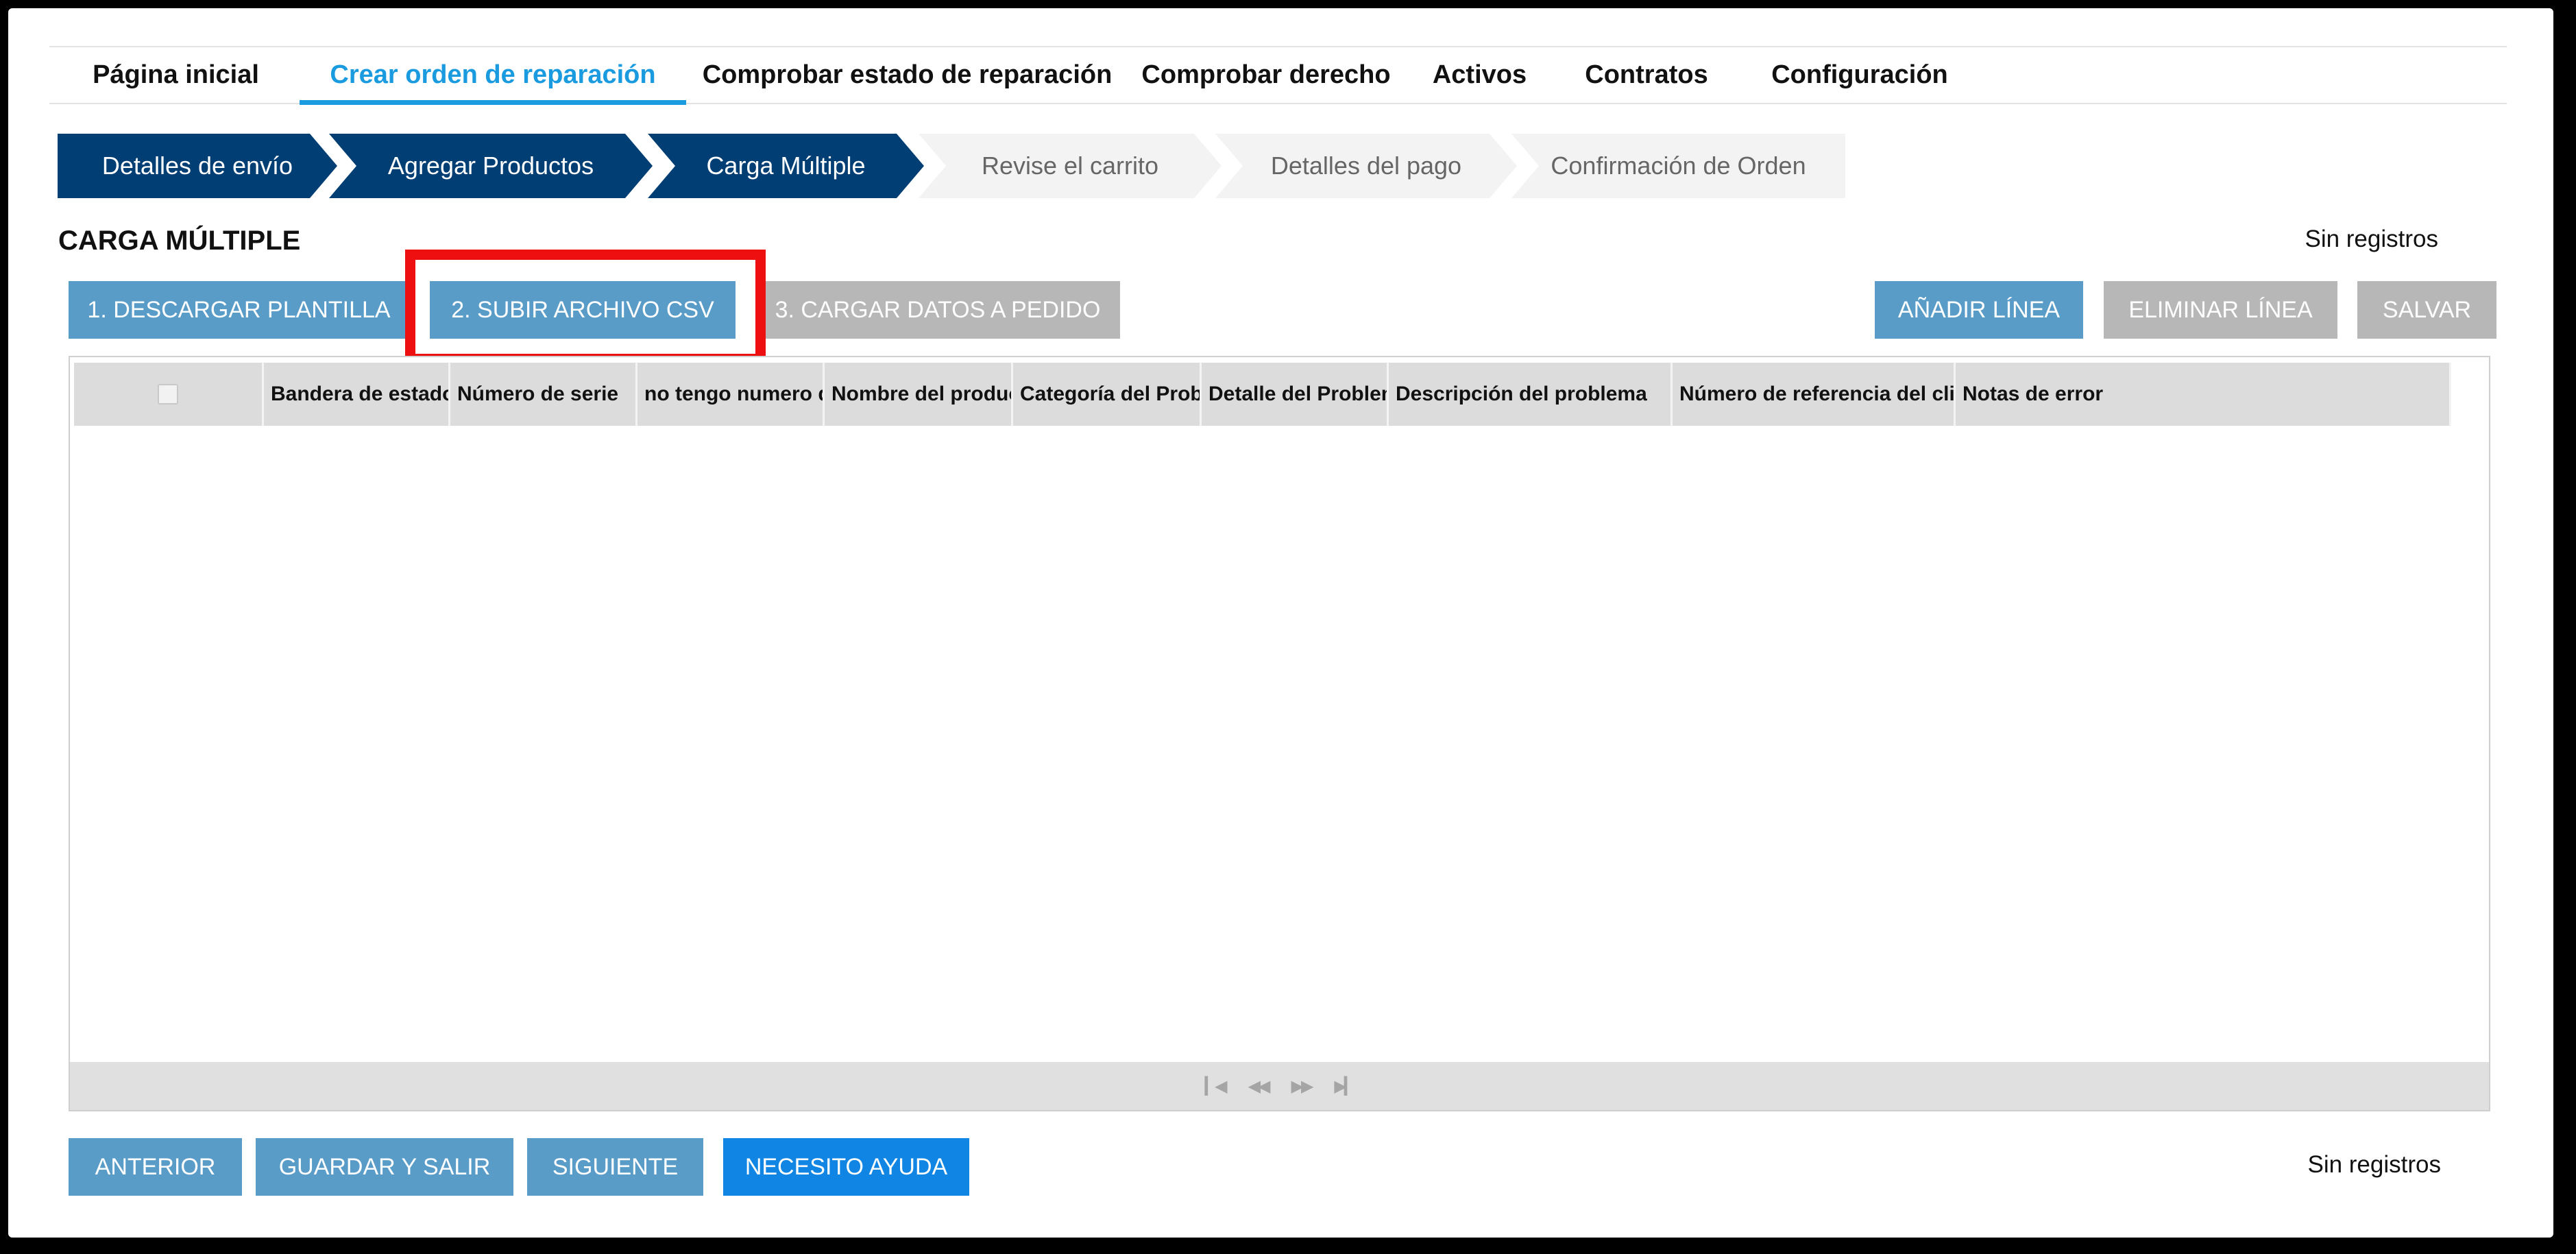 The image size is (2576, 1254). I want to click on step-payment-details: Detalles del pago, so click(1366, 166).